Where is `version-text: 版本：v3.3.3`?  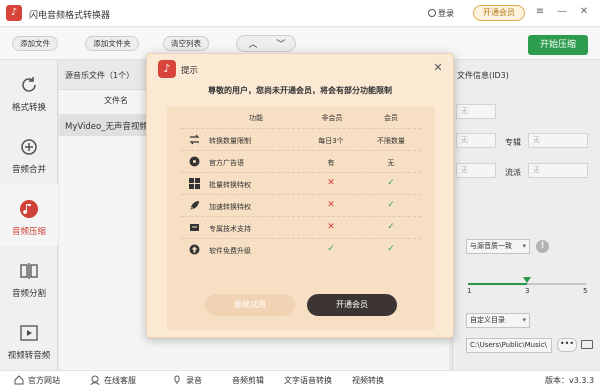
version-text: 版本：v3.3.3 is located at coordinates (570, 380).